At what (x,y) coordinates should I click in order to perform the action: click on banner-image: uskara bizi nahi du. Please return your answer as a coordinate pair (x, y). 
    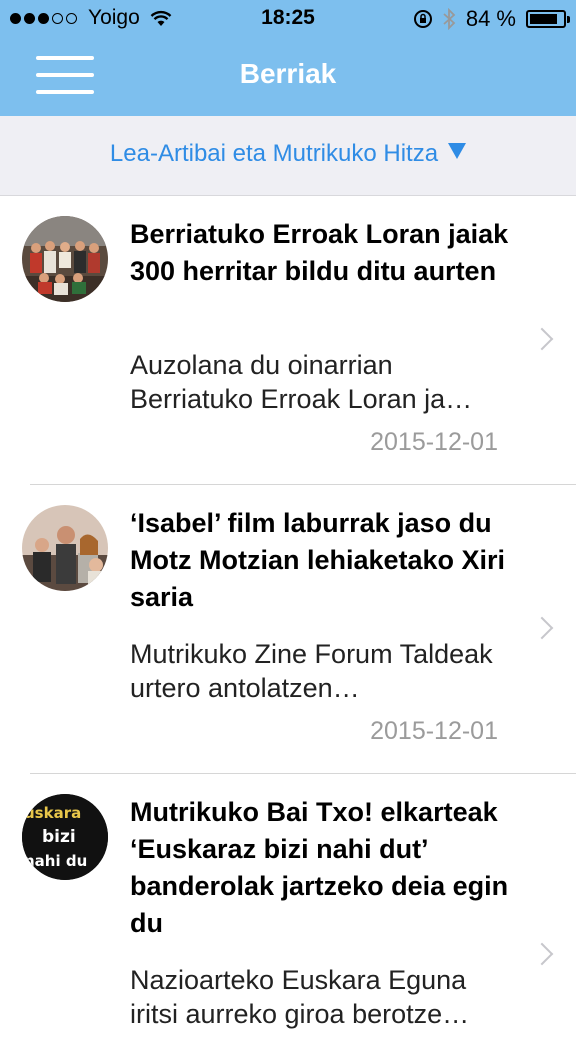
    Looking at the image, I should click on (65, 837).